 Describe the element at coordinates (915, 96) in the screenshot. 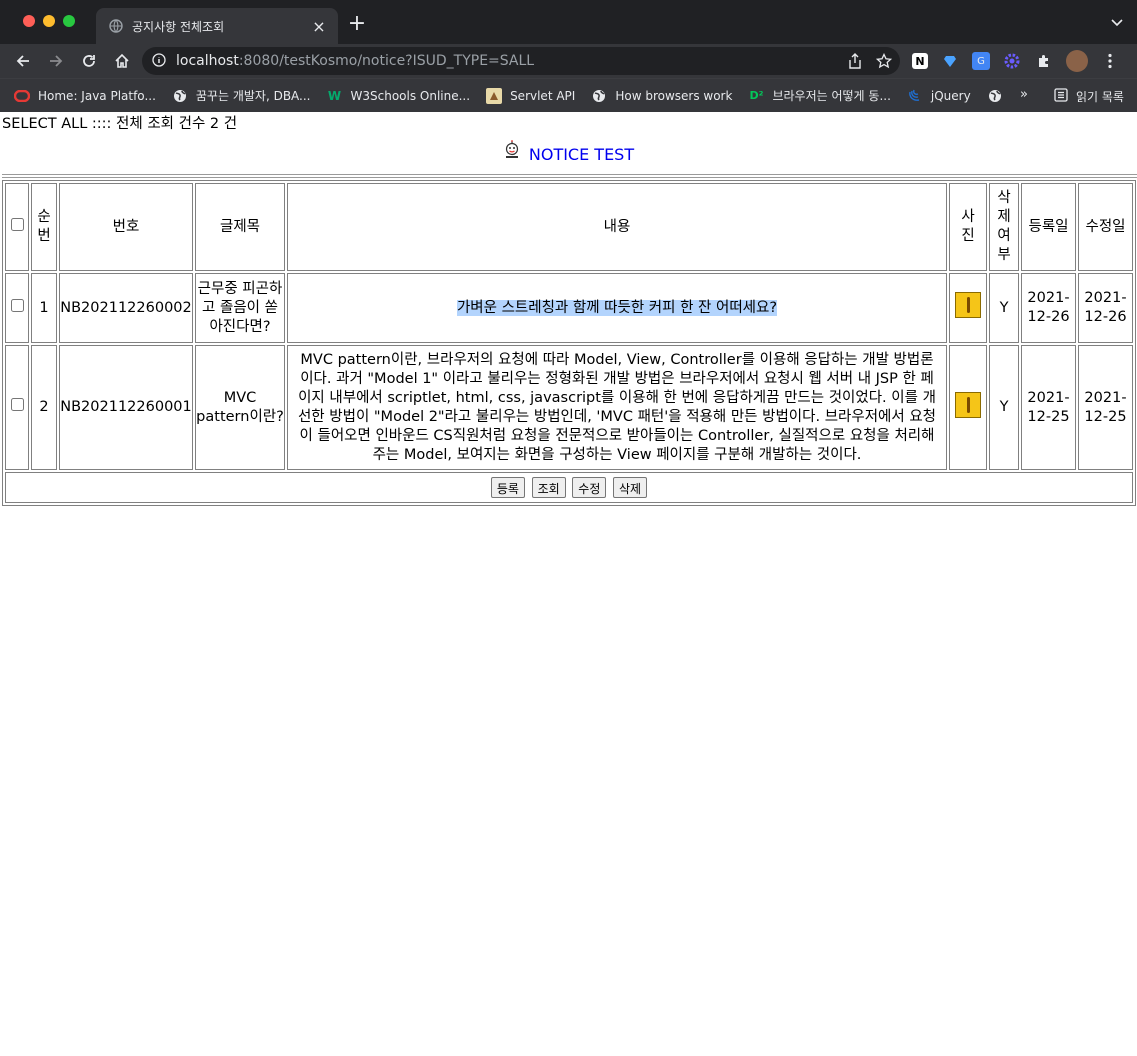

I see `jquery-icon` at that location.